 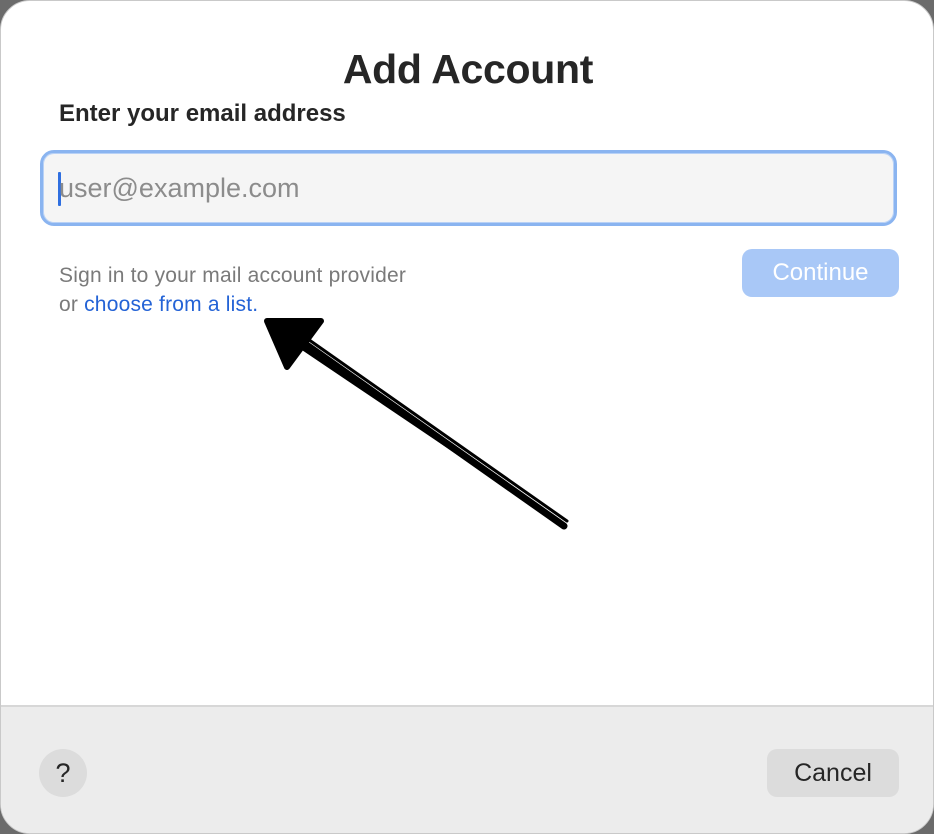 I want to click on hint-or-text: or, so click(x=72, y=304).